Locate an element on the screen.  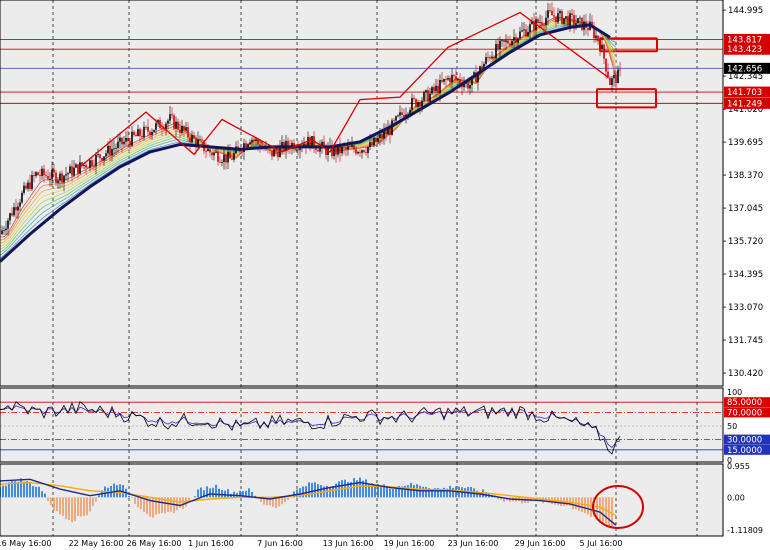
price-tick-label: 134.395 is located at coordinates (745, 275).